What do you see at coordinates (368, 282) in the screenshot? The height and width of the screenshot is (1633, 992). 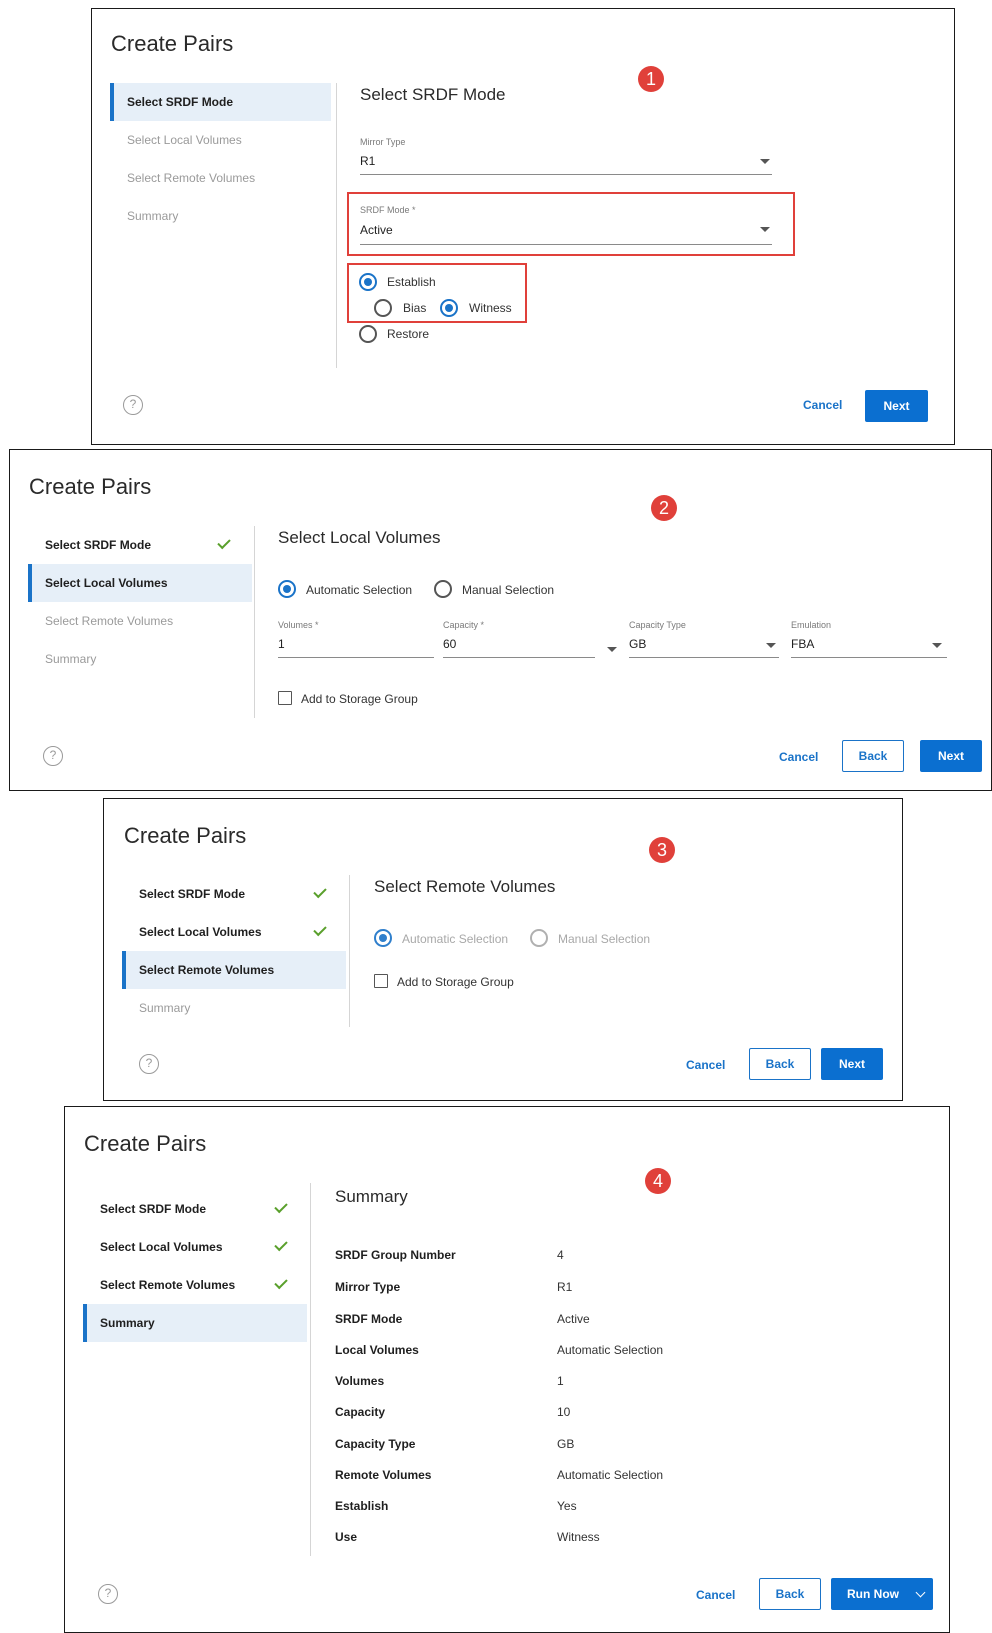 I see `establish-radio` at bounding box center [368, 282].